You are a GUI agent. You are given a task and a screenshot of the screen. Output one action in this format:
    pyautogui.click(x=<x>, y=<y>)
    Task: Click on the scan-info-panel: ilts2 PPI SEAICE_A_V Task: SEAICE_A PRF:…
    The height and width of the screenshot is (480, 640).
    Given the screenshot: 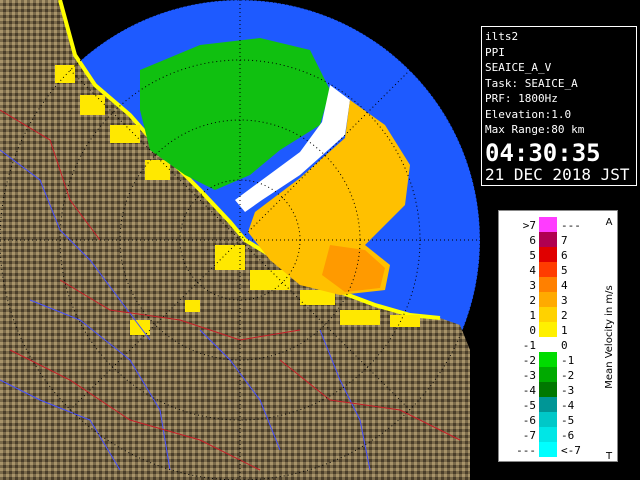 What is the action you would take?
    pyautogui.click(x=559, y=106)
    